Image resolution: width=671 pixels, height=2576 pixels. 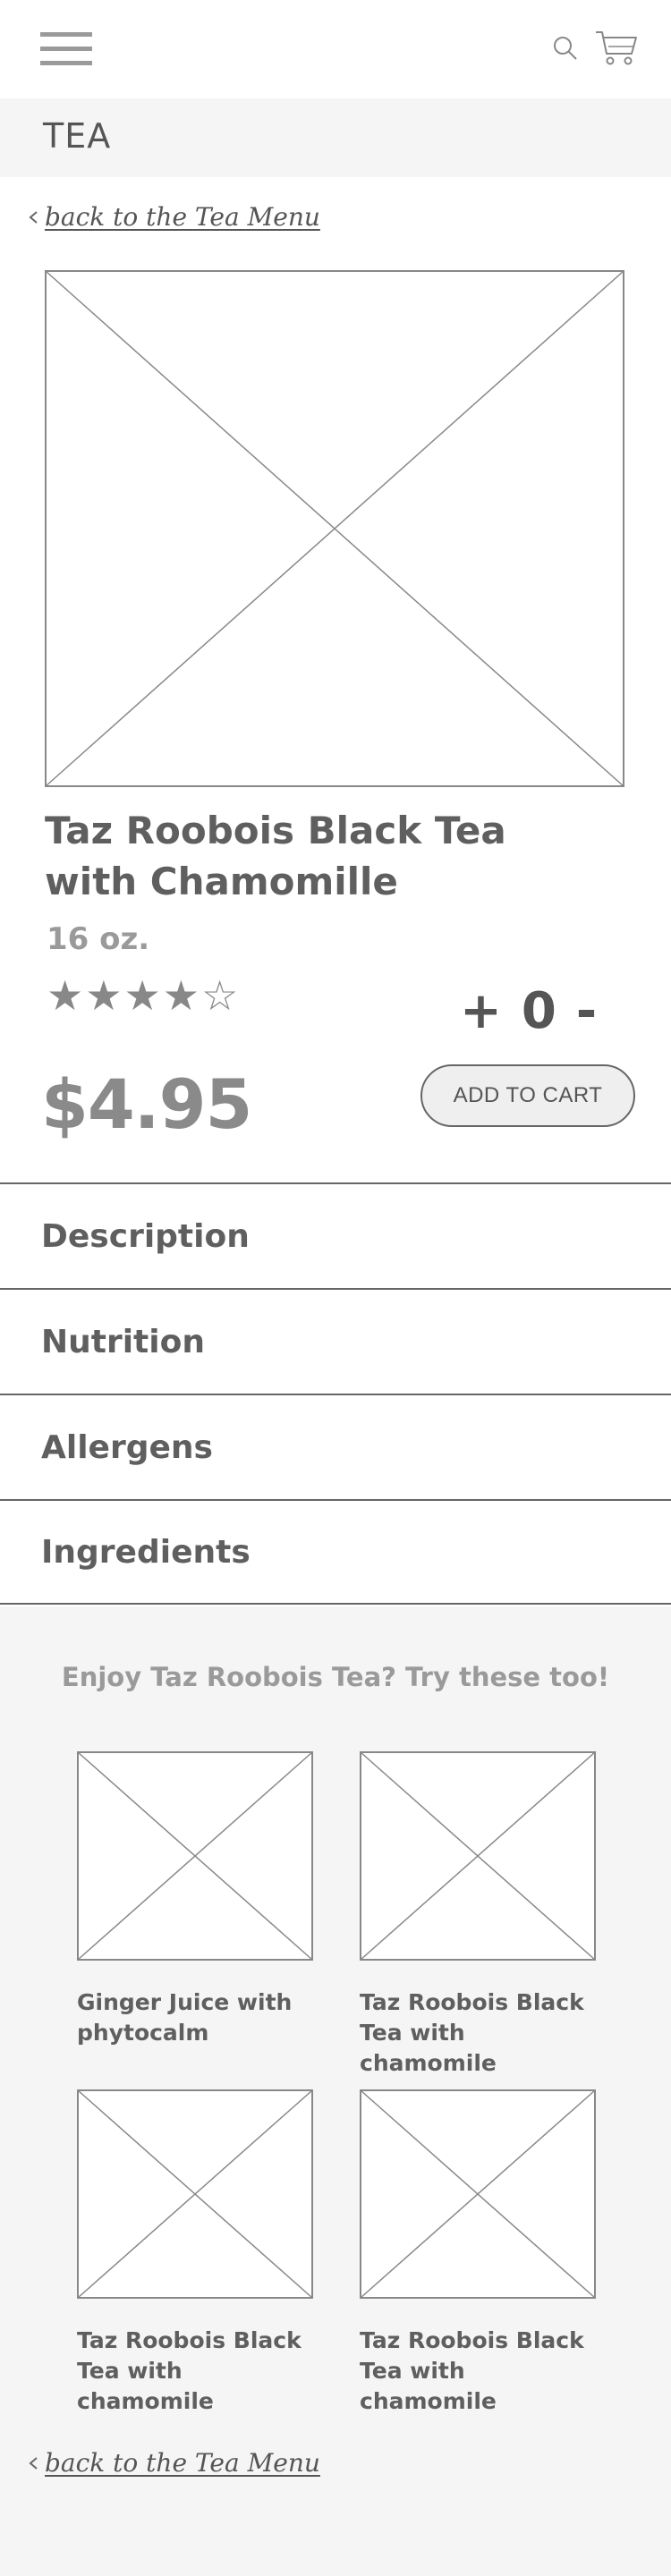 I want to click on related-product-name-line-1: Ginger Juice with, so click(x=185, y=2002).